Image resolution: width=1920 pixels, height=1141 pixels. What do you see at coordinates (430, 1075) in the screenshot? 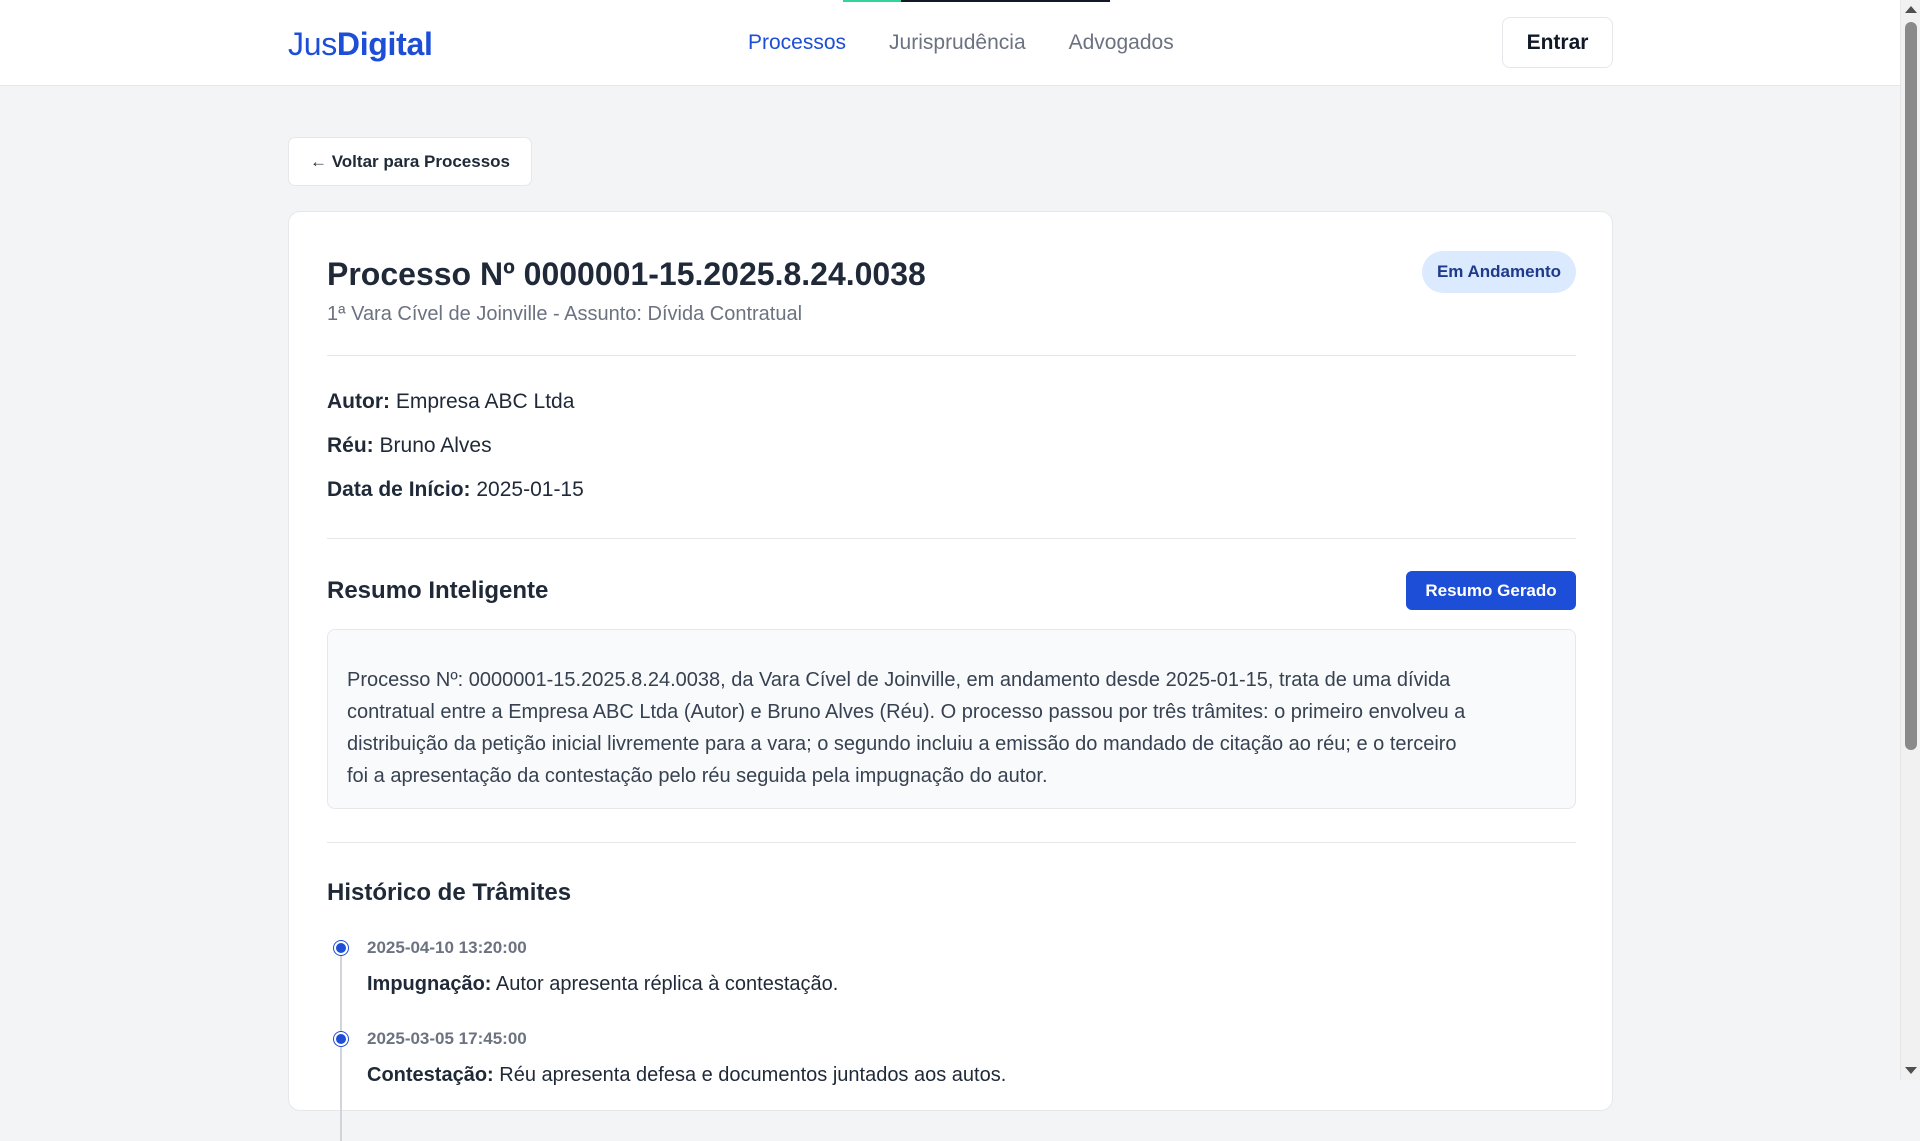
I see `timeline-entry-label: Contestação:` at bounding box center [430, 1075].